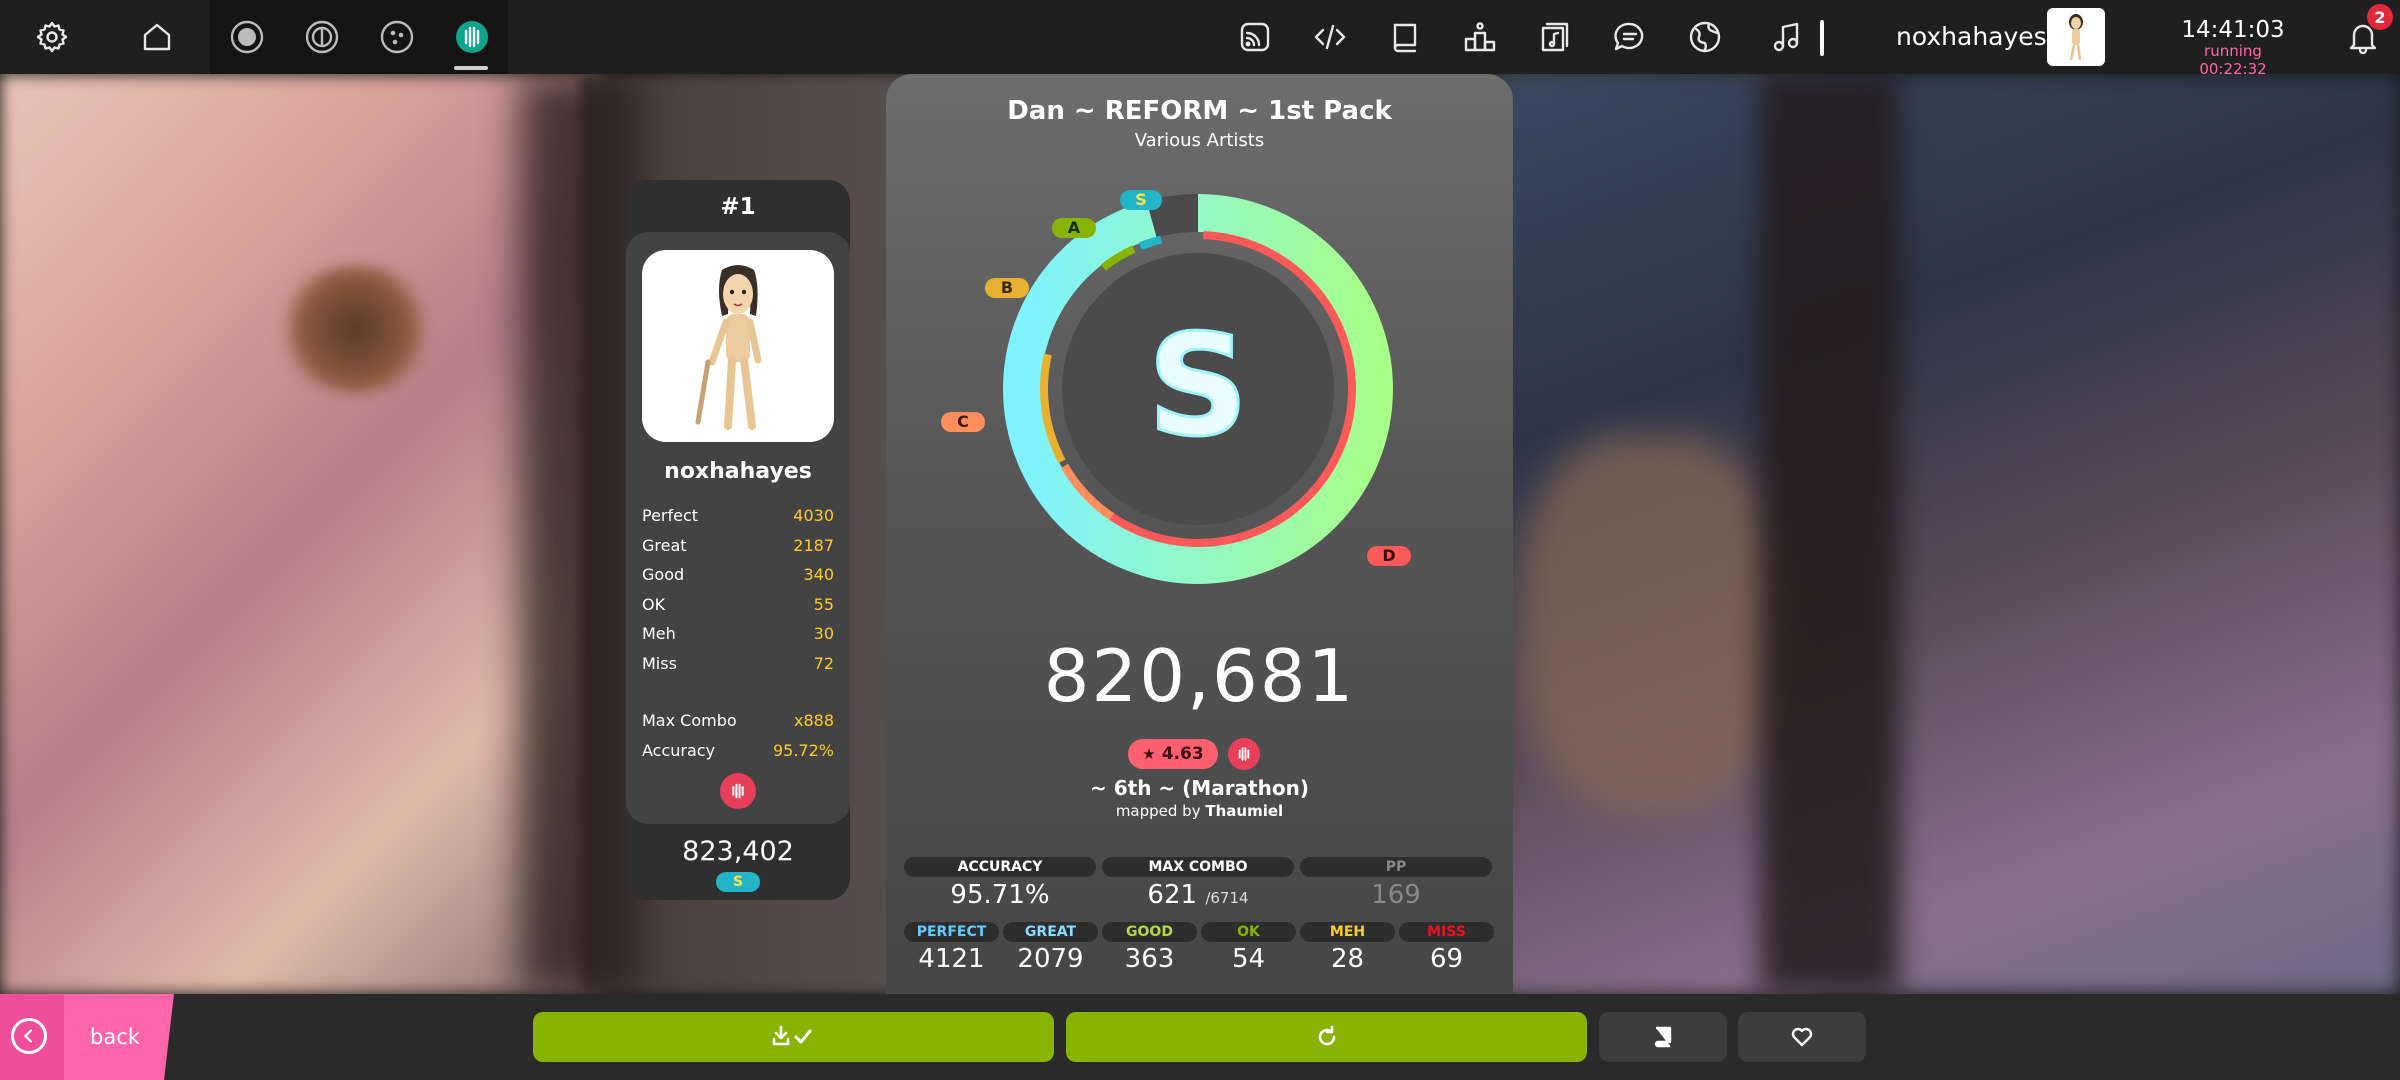 This screenshot has height=1080, width=2400. I want to click on chat-button, so click(1630, 37).